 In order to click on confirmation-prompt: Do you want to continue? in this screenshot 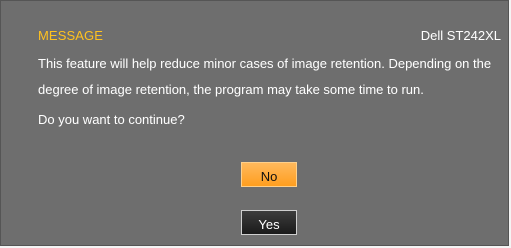, I will do `click(111, 119)`.